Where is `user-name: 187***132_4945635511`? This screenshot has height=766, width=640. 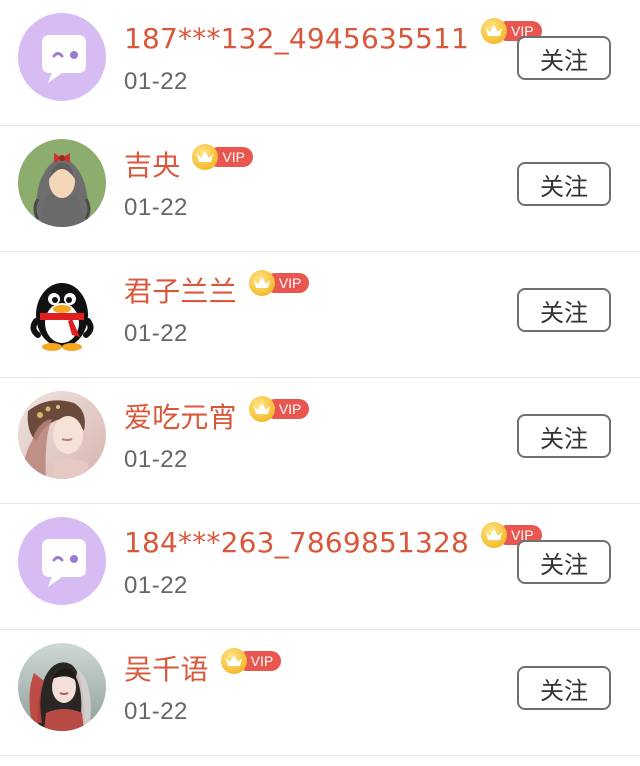
user-name: 187***132_4945635511 is located at coordinates (296, 38).